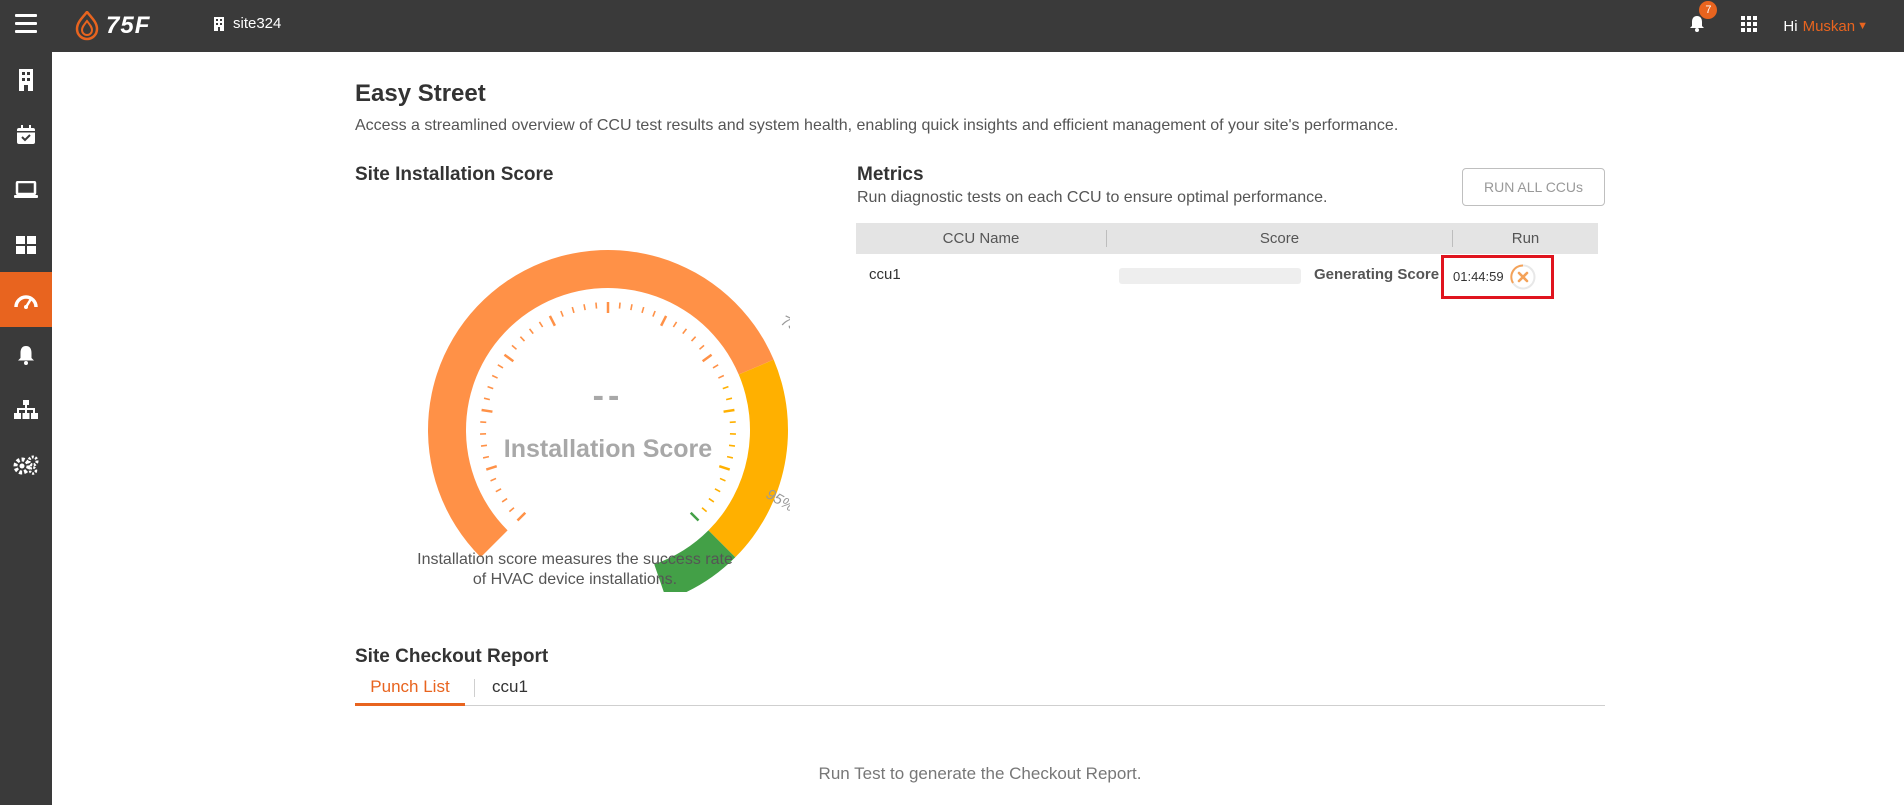 Image resolution: width=1904 pixels, height=805 pixels. I want to click on run-timer: 01:44:59, so click(1478, 276).